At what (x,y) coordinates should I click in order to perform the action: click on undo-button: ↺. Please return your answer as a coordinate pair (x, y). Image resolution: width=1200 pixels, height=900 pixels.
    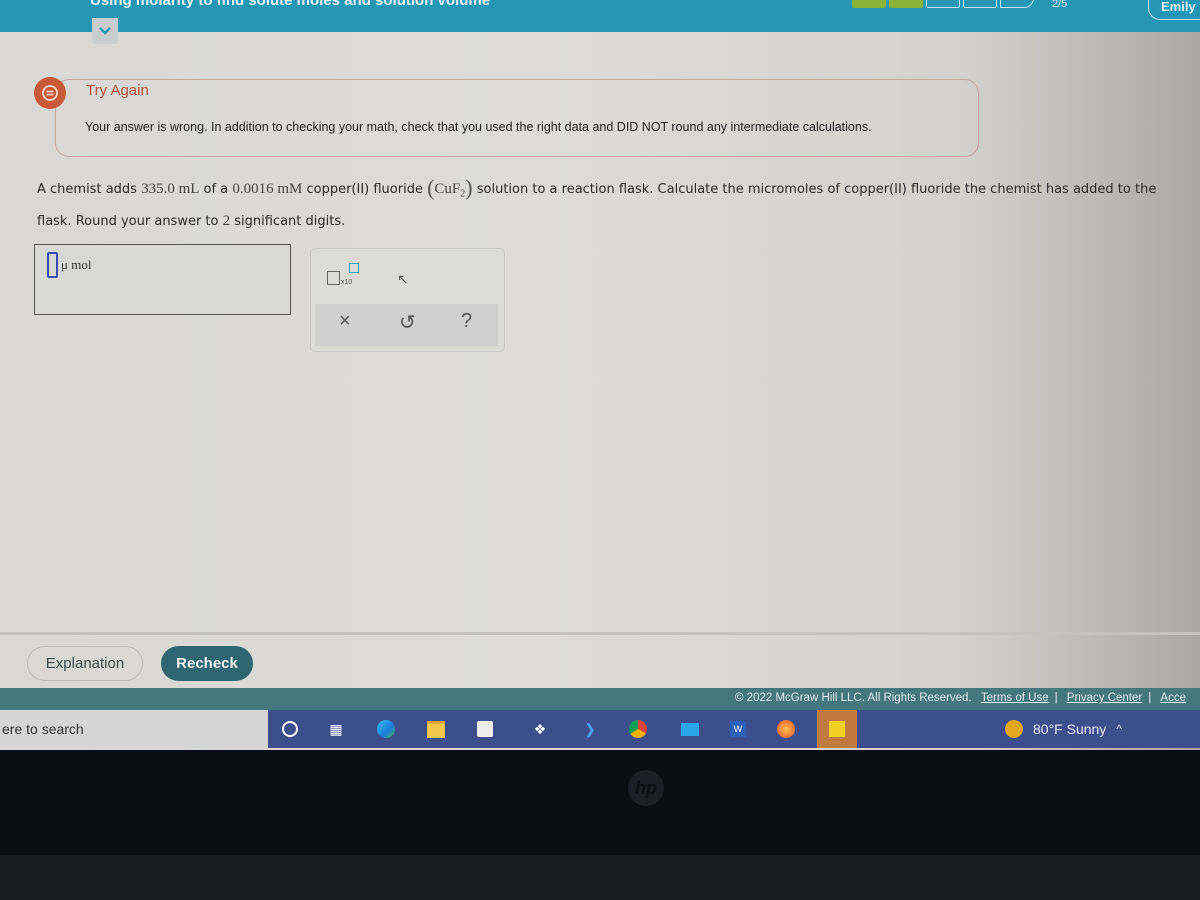
    Looking at the image, I should click on (407, 322).